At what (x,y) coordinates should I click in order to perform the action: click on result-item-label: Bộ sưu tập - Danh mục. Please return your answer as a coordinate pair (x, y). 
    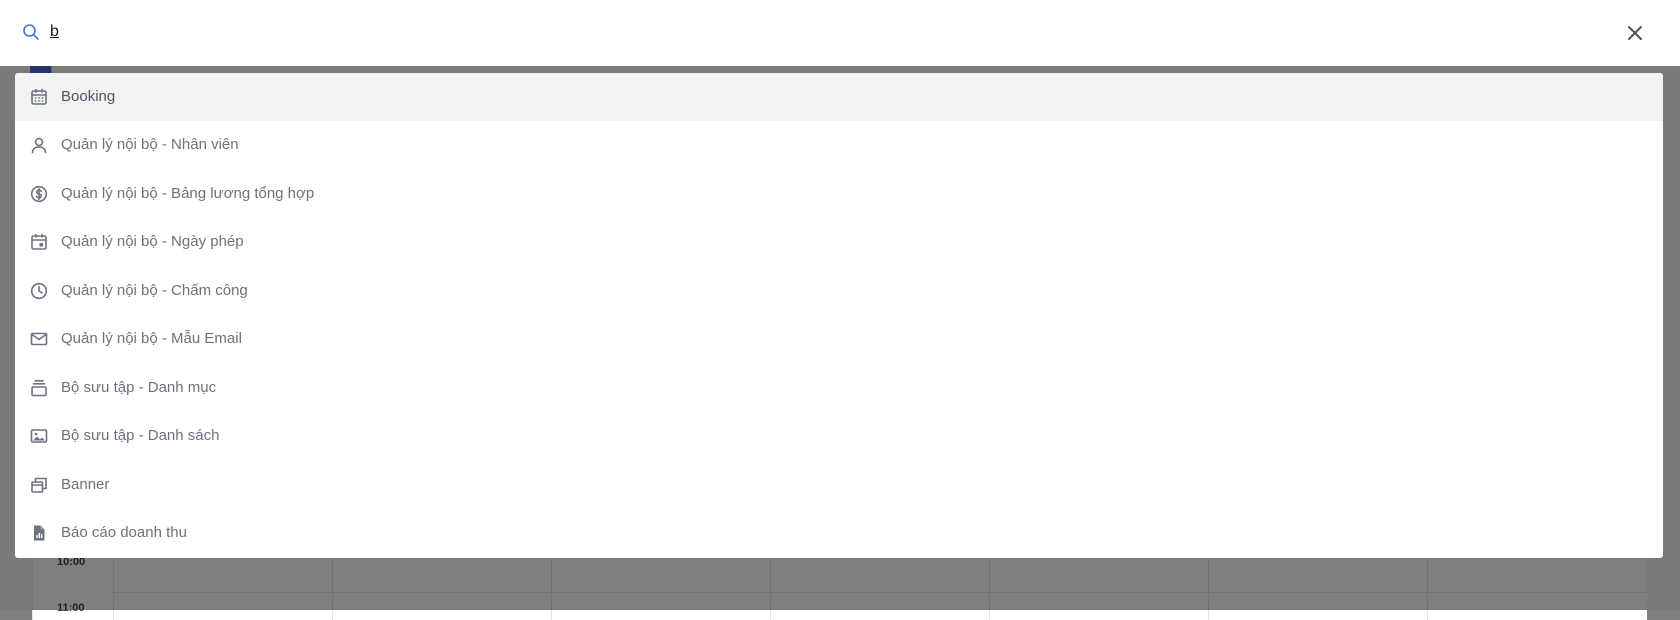
    Looking at the image, I should click on (139, 387).